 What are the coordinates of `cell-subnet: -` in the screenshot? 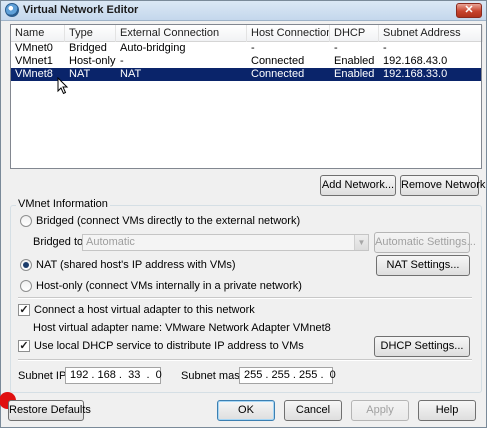 It's located at (385, 48).